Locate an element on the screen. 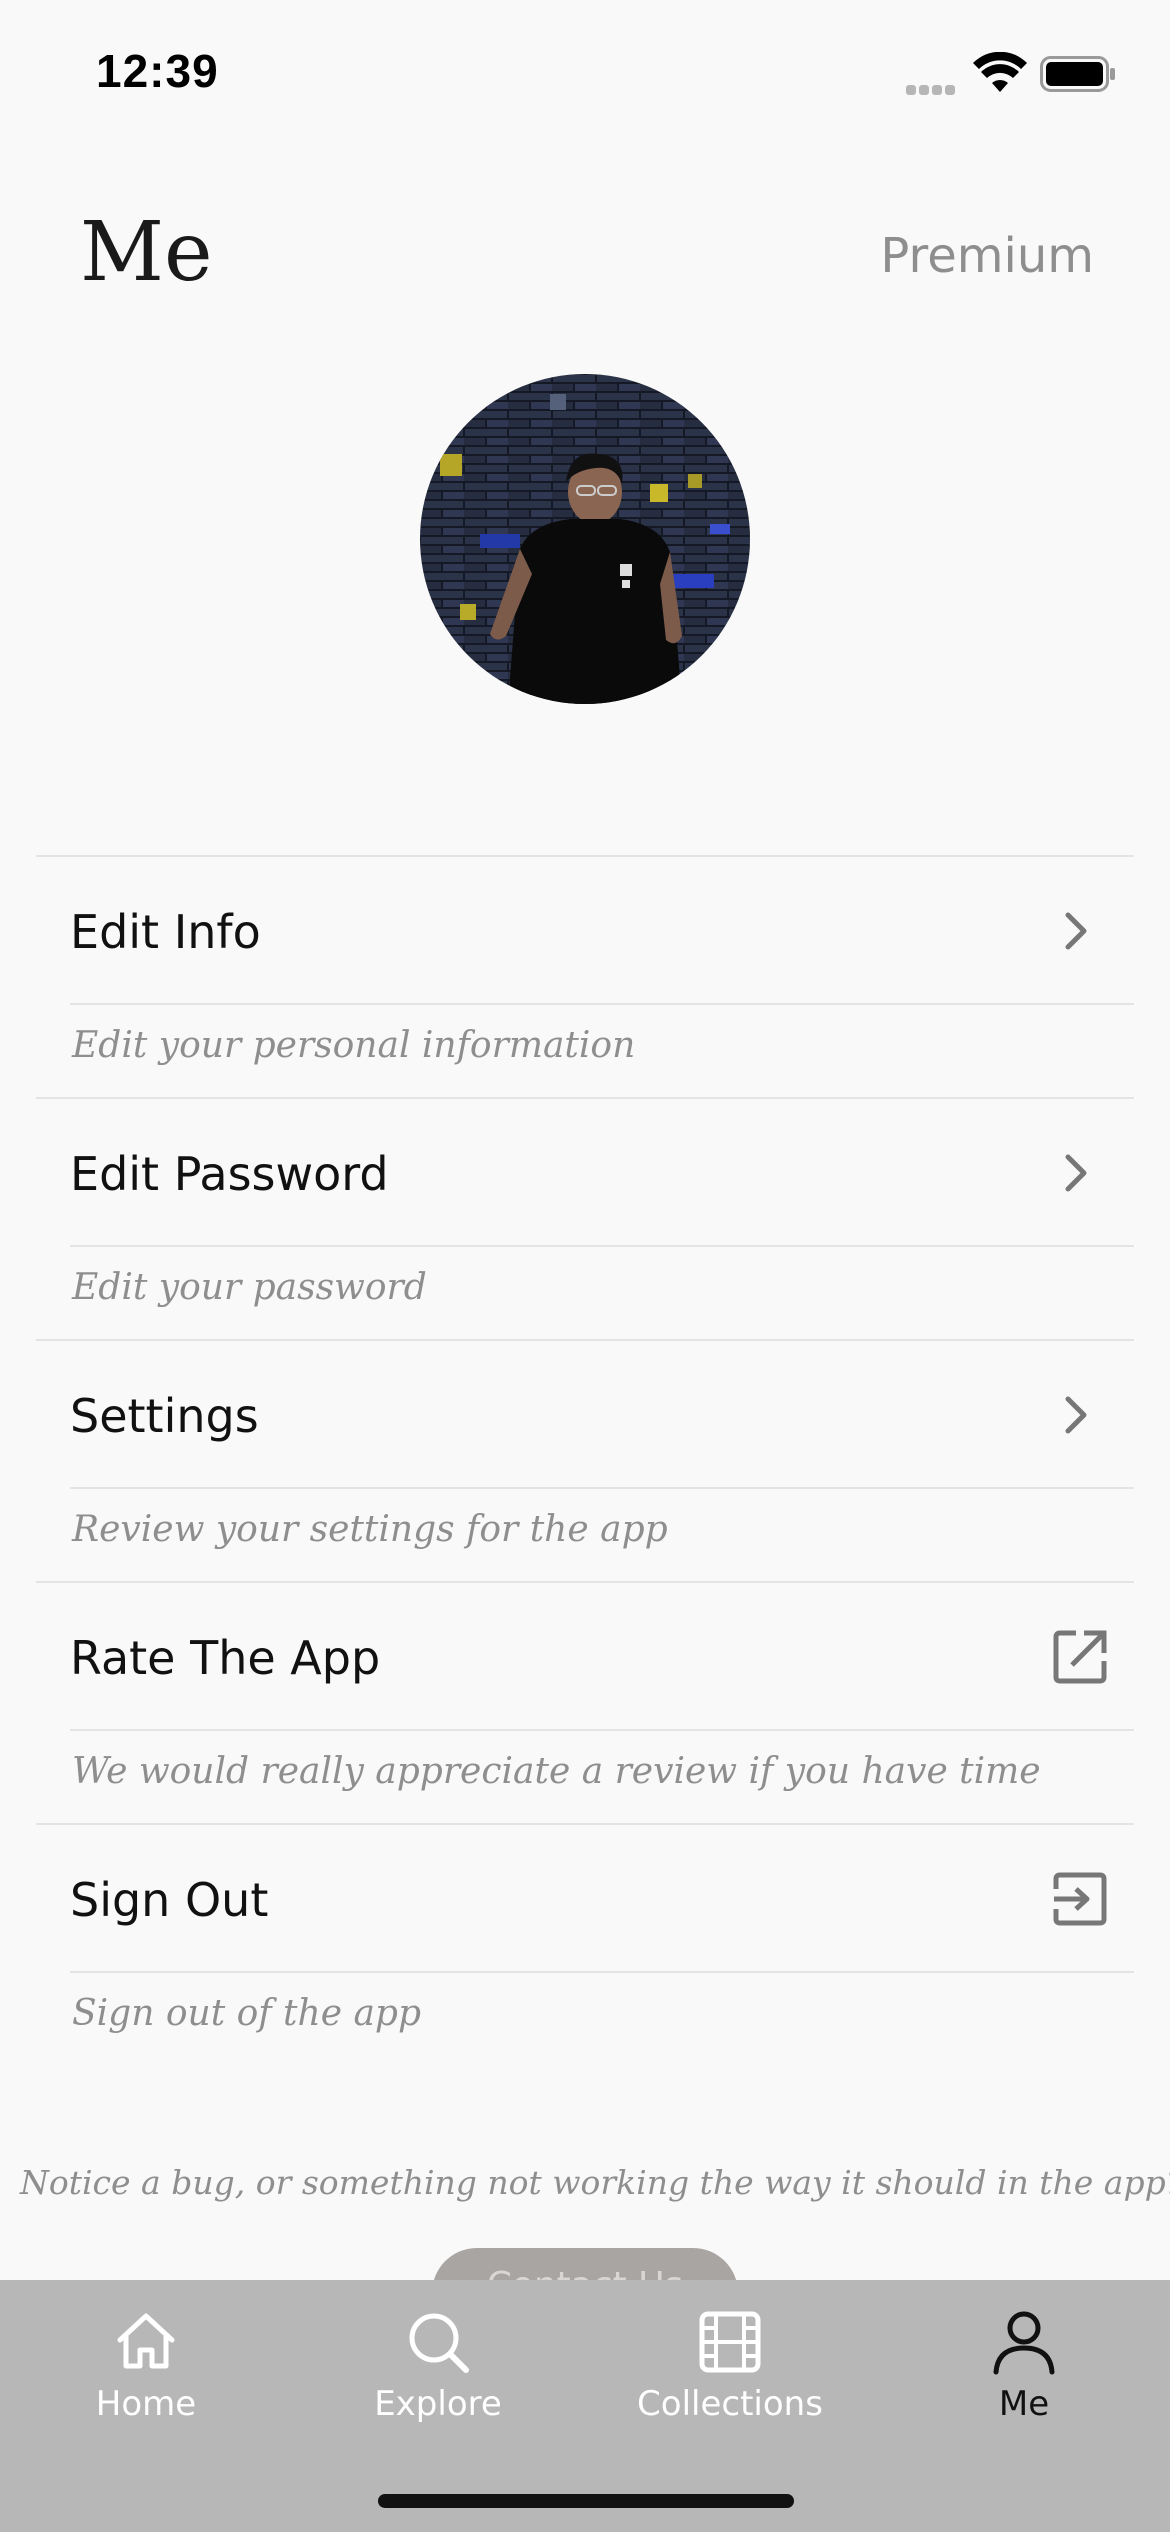  menu-item-label: Settings is located at coordinates (164, 1416).